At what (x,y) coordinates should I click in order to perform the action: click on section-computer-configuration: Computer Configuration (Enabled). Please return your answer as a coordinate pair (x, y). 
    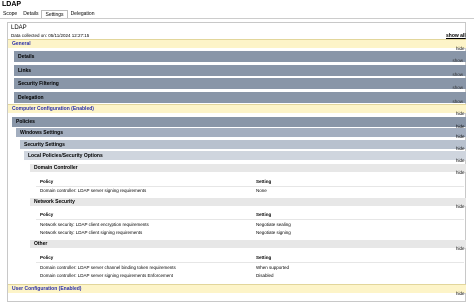
    Looking at the image, I should click on (237, 108).